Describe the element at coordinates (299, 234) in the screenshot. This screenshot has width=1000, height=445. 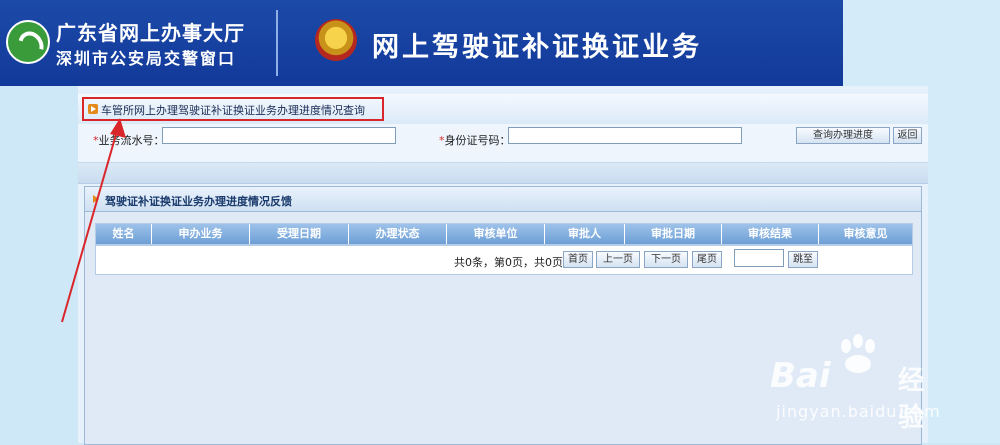
I see `col-accept-date: 受理日期` at that location.